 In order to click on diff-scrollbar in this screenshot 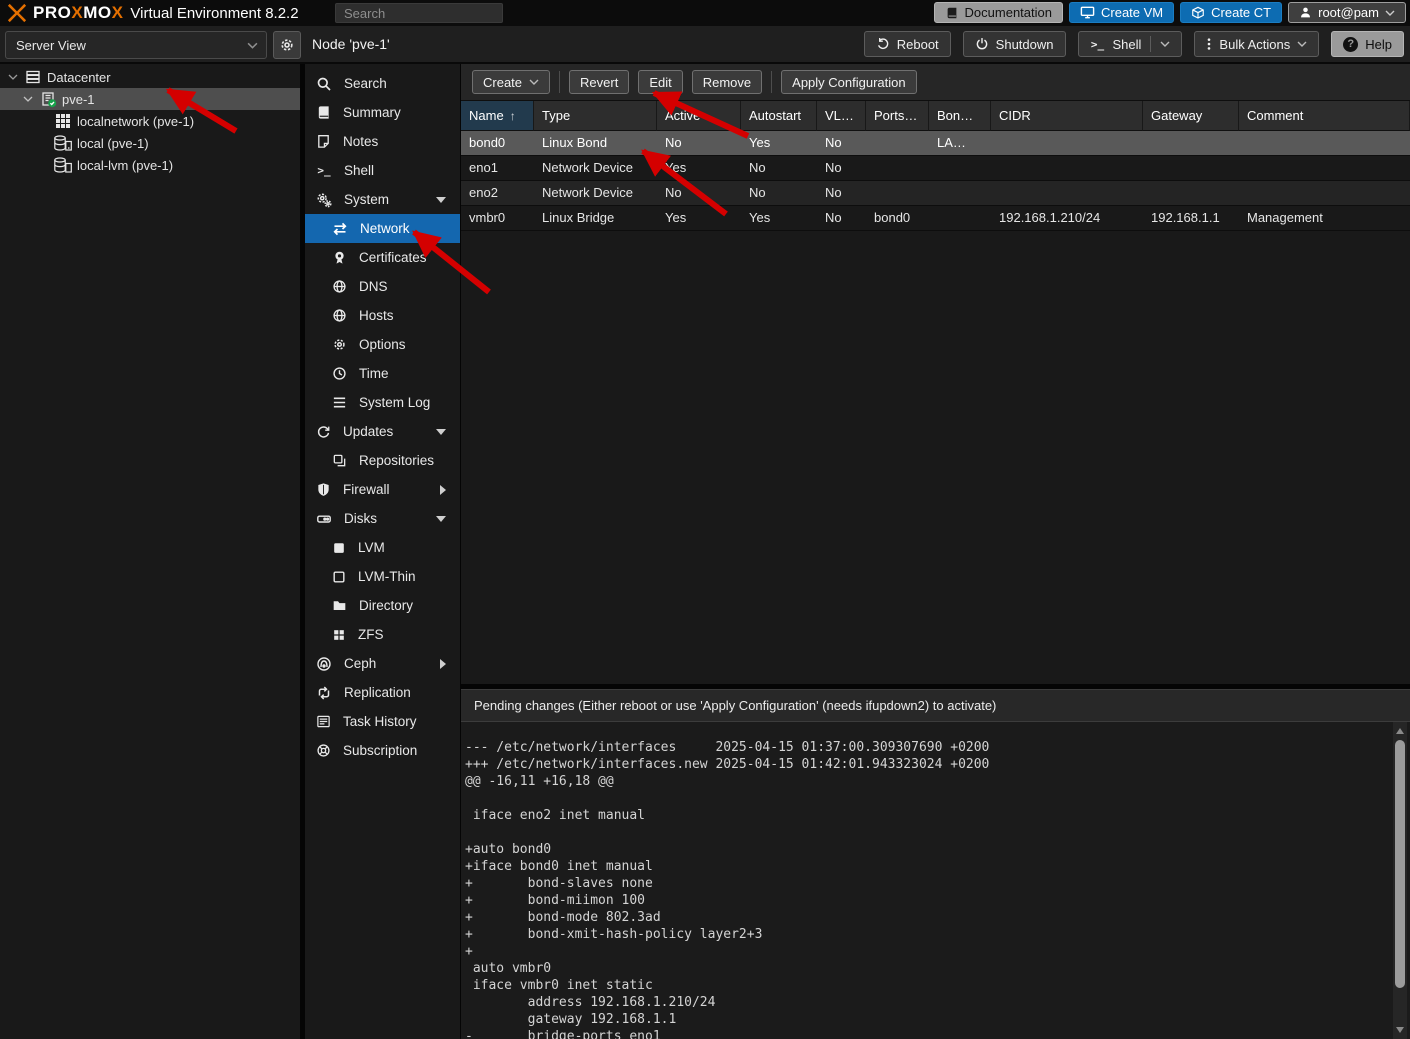, I will do `click(1400, 880)`.